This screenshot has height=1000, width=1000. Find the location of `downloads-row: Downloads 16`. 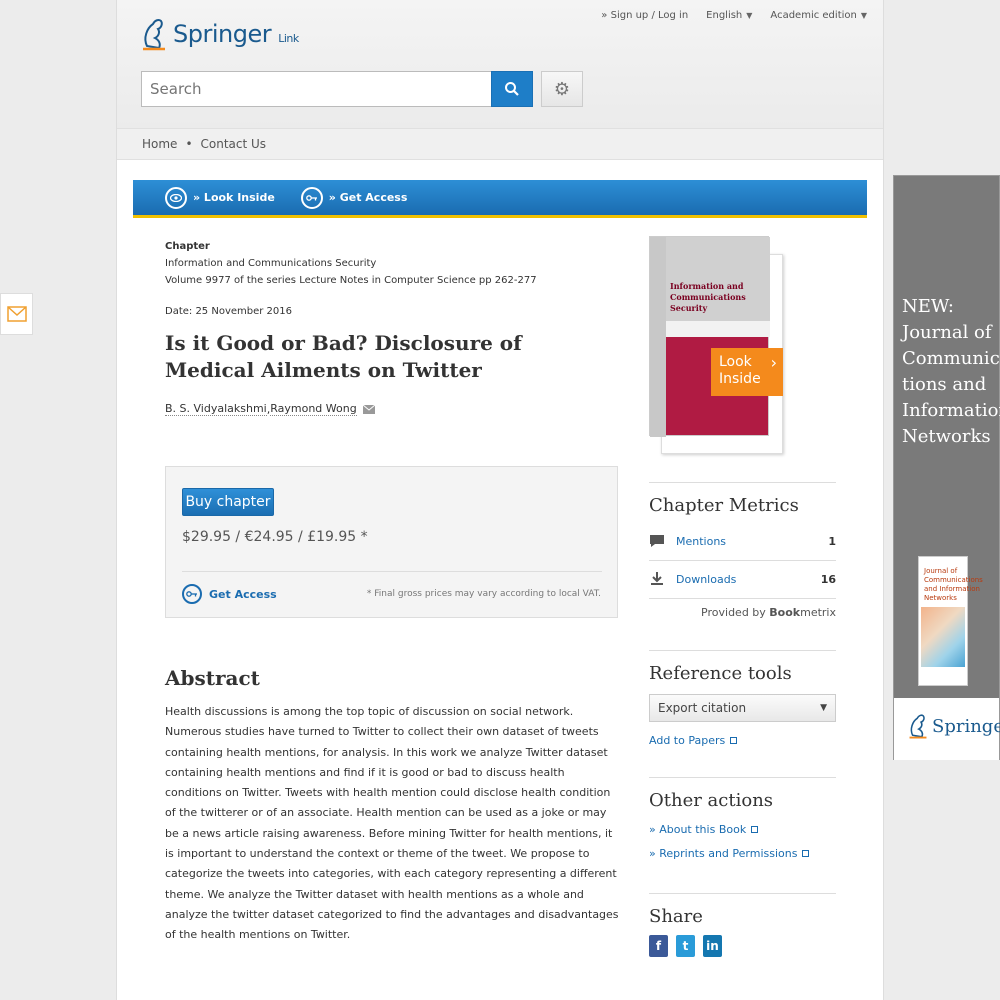

downloads-row: Downloads 16 is located at coordinates (742, 579).